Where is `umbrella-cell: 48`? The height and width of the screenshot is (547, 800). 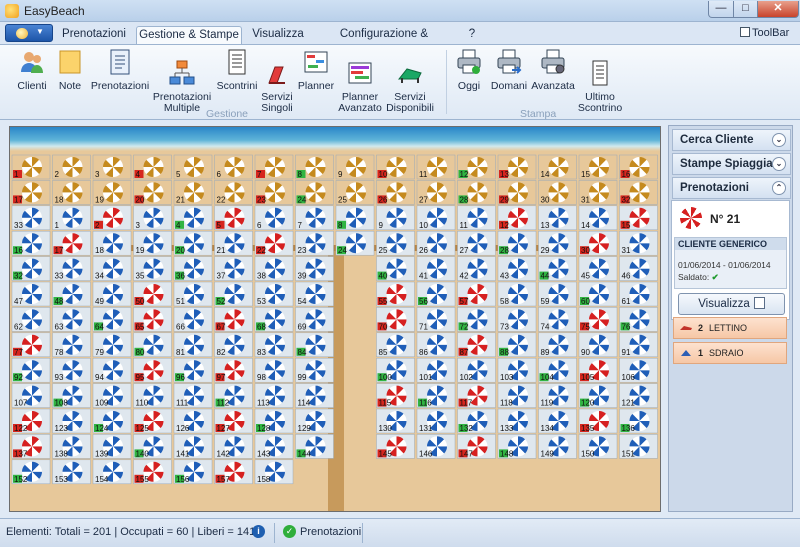
umbrella-cell: 48 is located at coordinates (71, 294).